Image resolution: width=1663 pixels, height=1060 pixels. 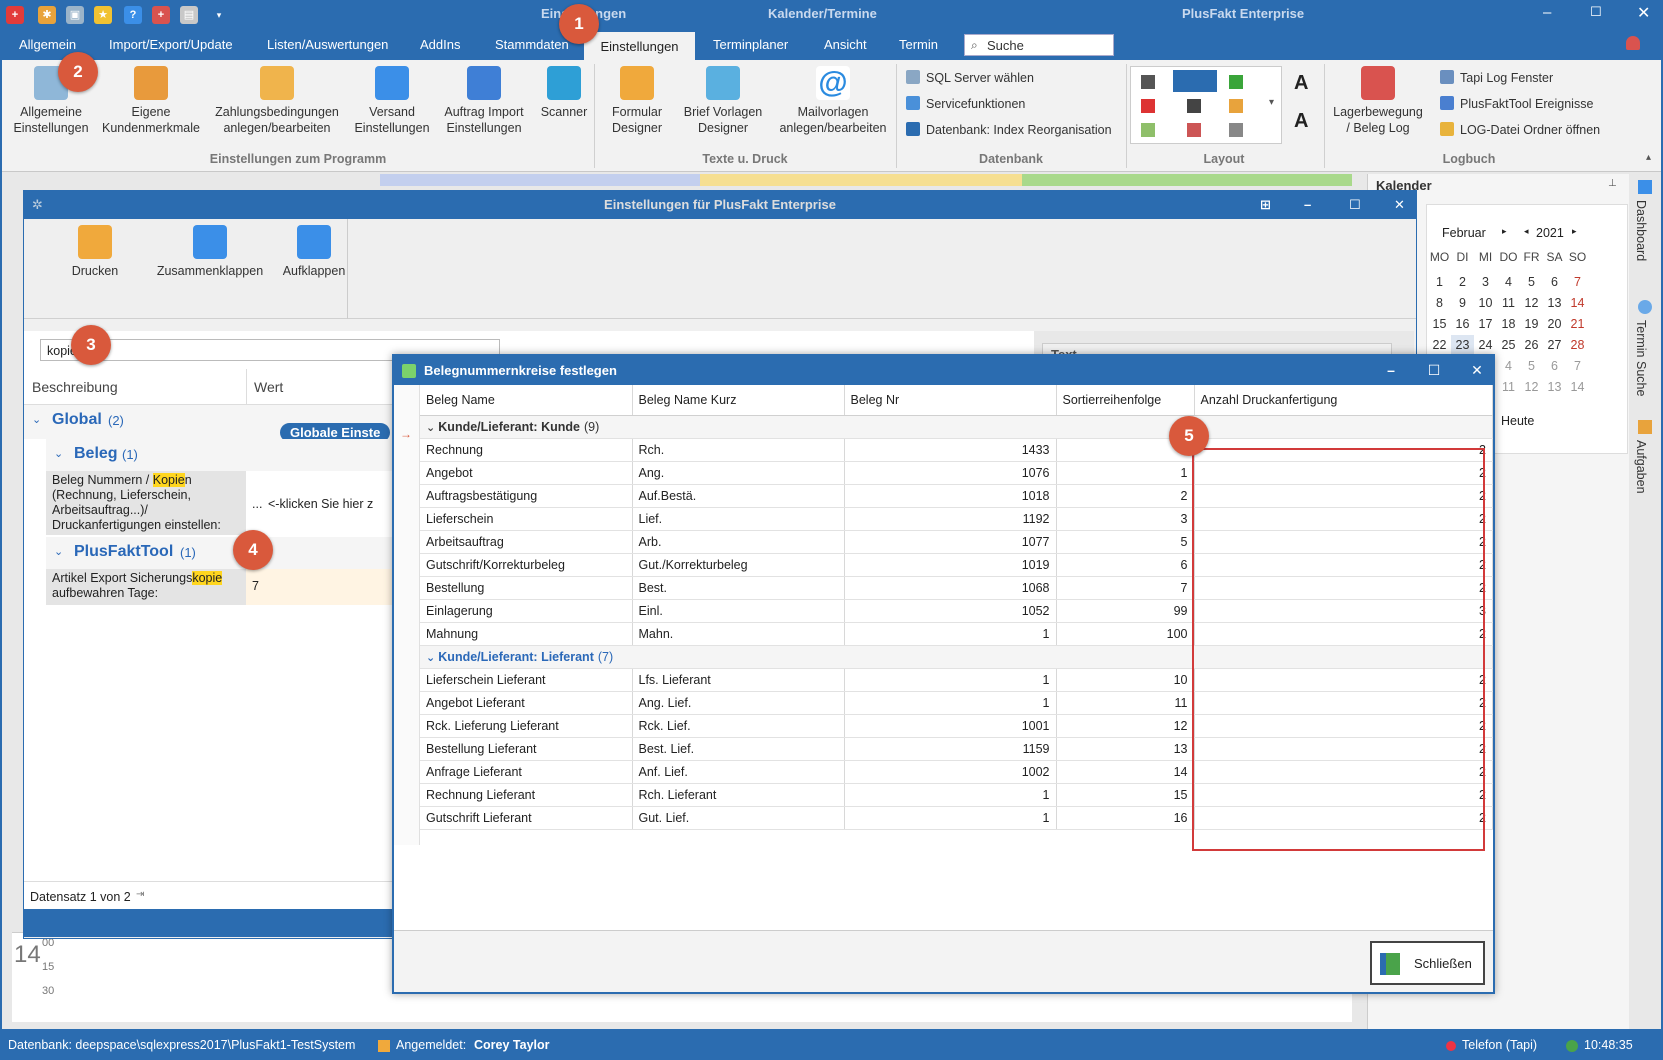 What do you see at coordinates (1378, 101) in the screenshot?
I see `lagerbewegung-button: Lagerbewegung / Beleg Log` at bounding box center [1378, 101].